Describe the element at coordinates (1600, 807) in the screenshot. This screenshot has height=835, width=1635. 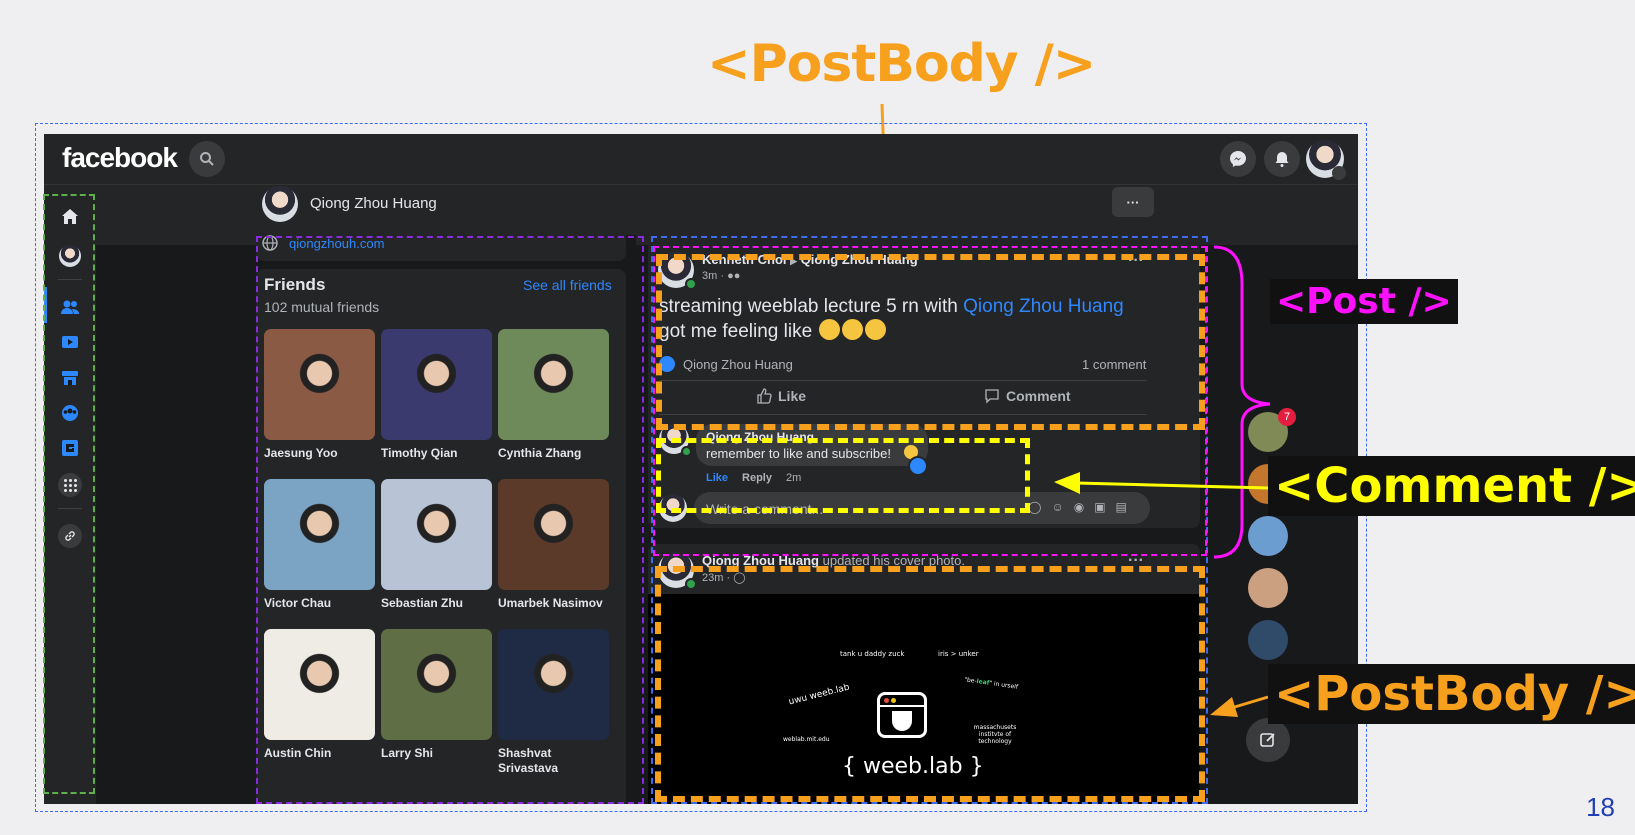
I see `page-number: 18` at that location.